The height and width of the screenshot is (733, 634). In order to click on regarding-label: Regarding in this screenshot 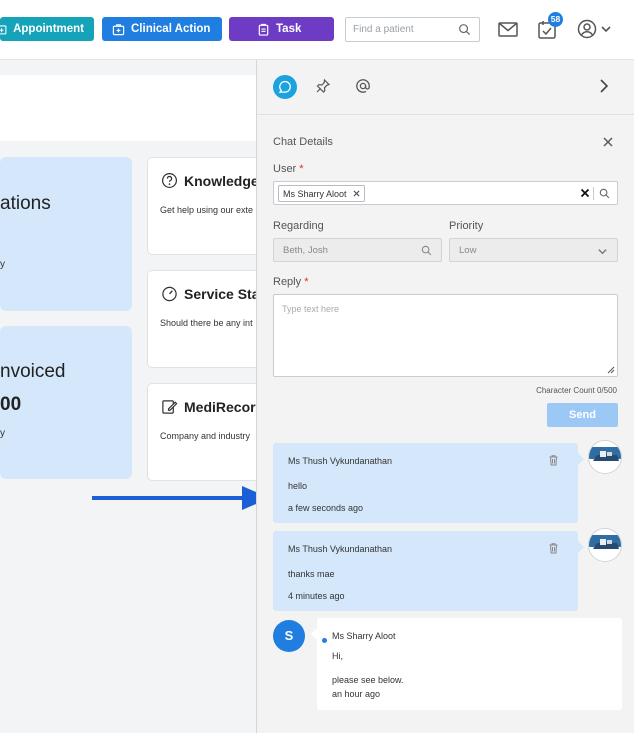, I will do `click(298, 226)`.